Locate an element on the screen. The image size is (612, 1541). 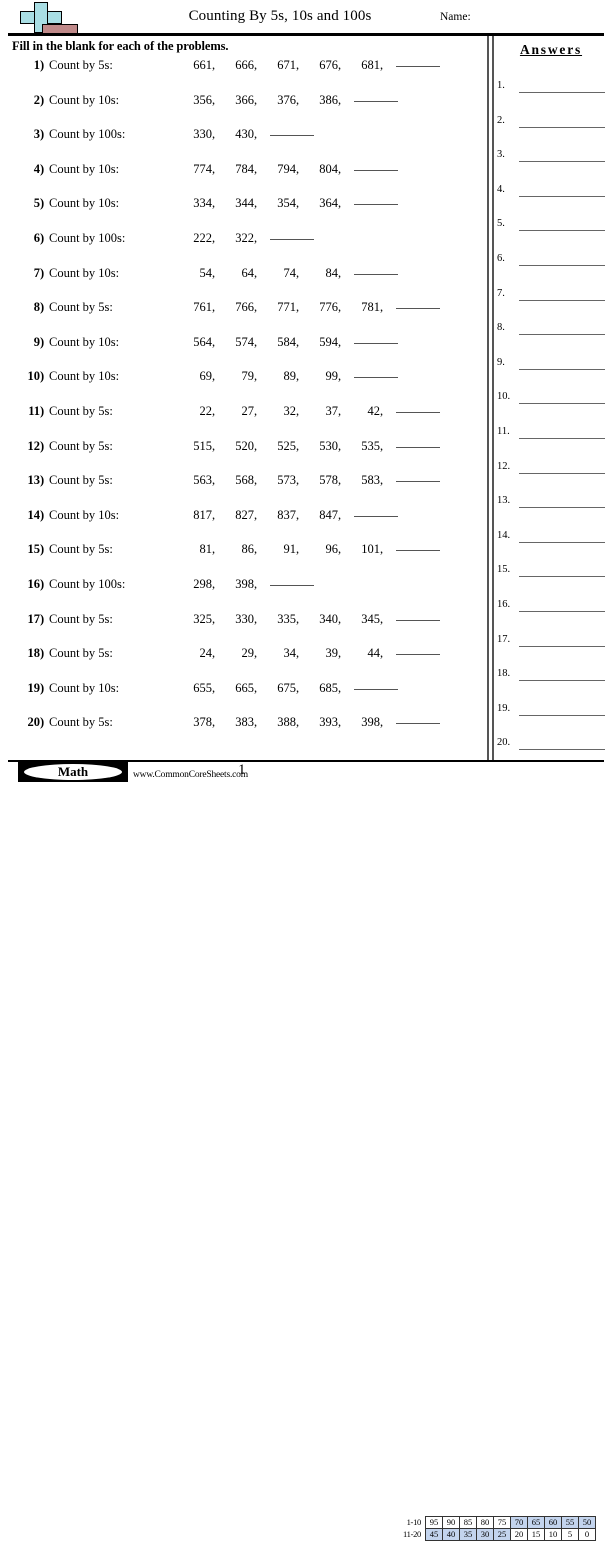
sequence-term: 340 is located at coordinates (328, 618).